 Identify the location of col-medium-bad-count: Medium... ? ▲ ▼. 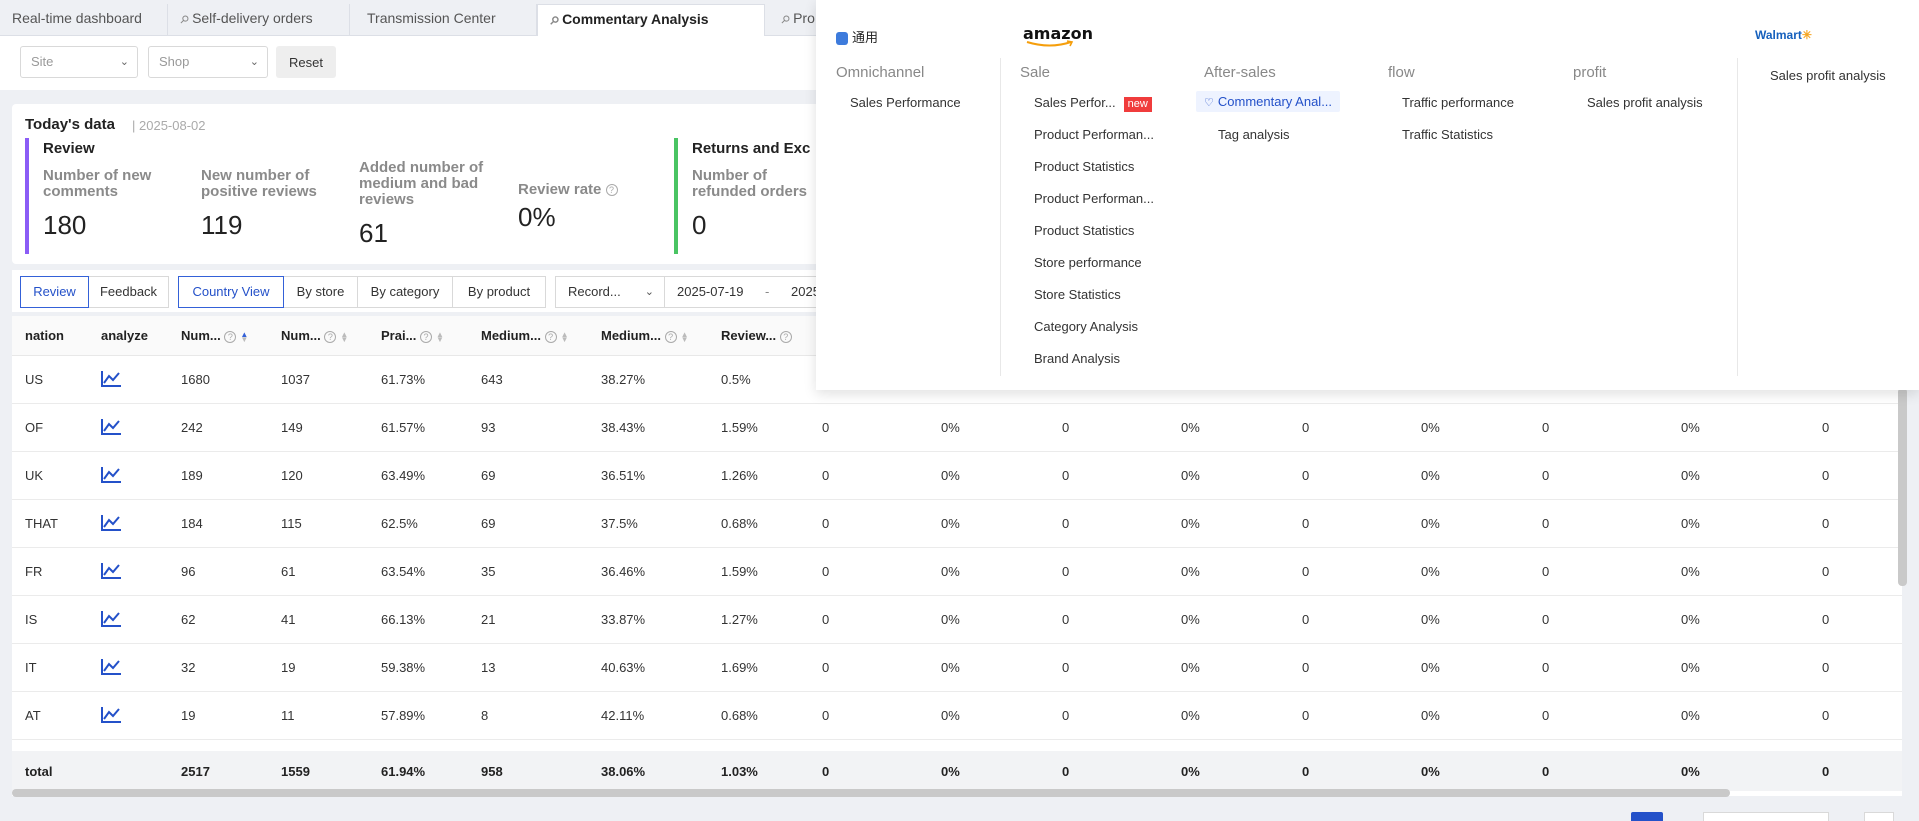
(525, 335).